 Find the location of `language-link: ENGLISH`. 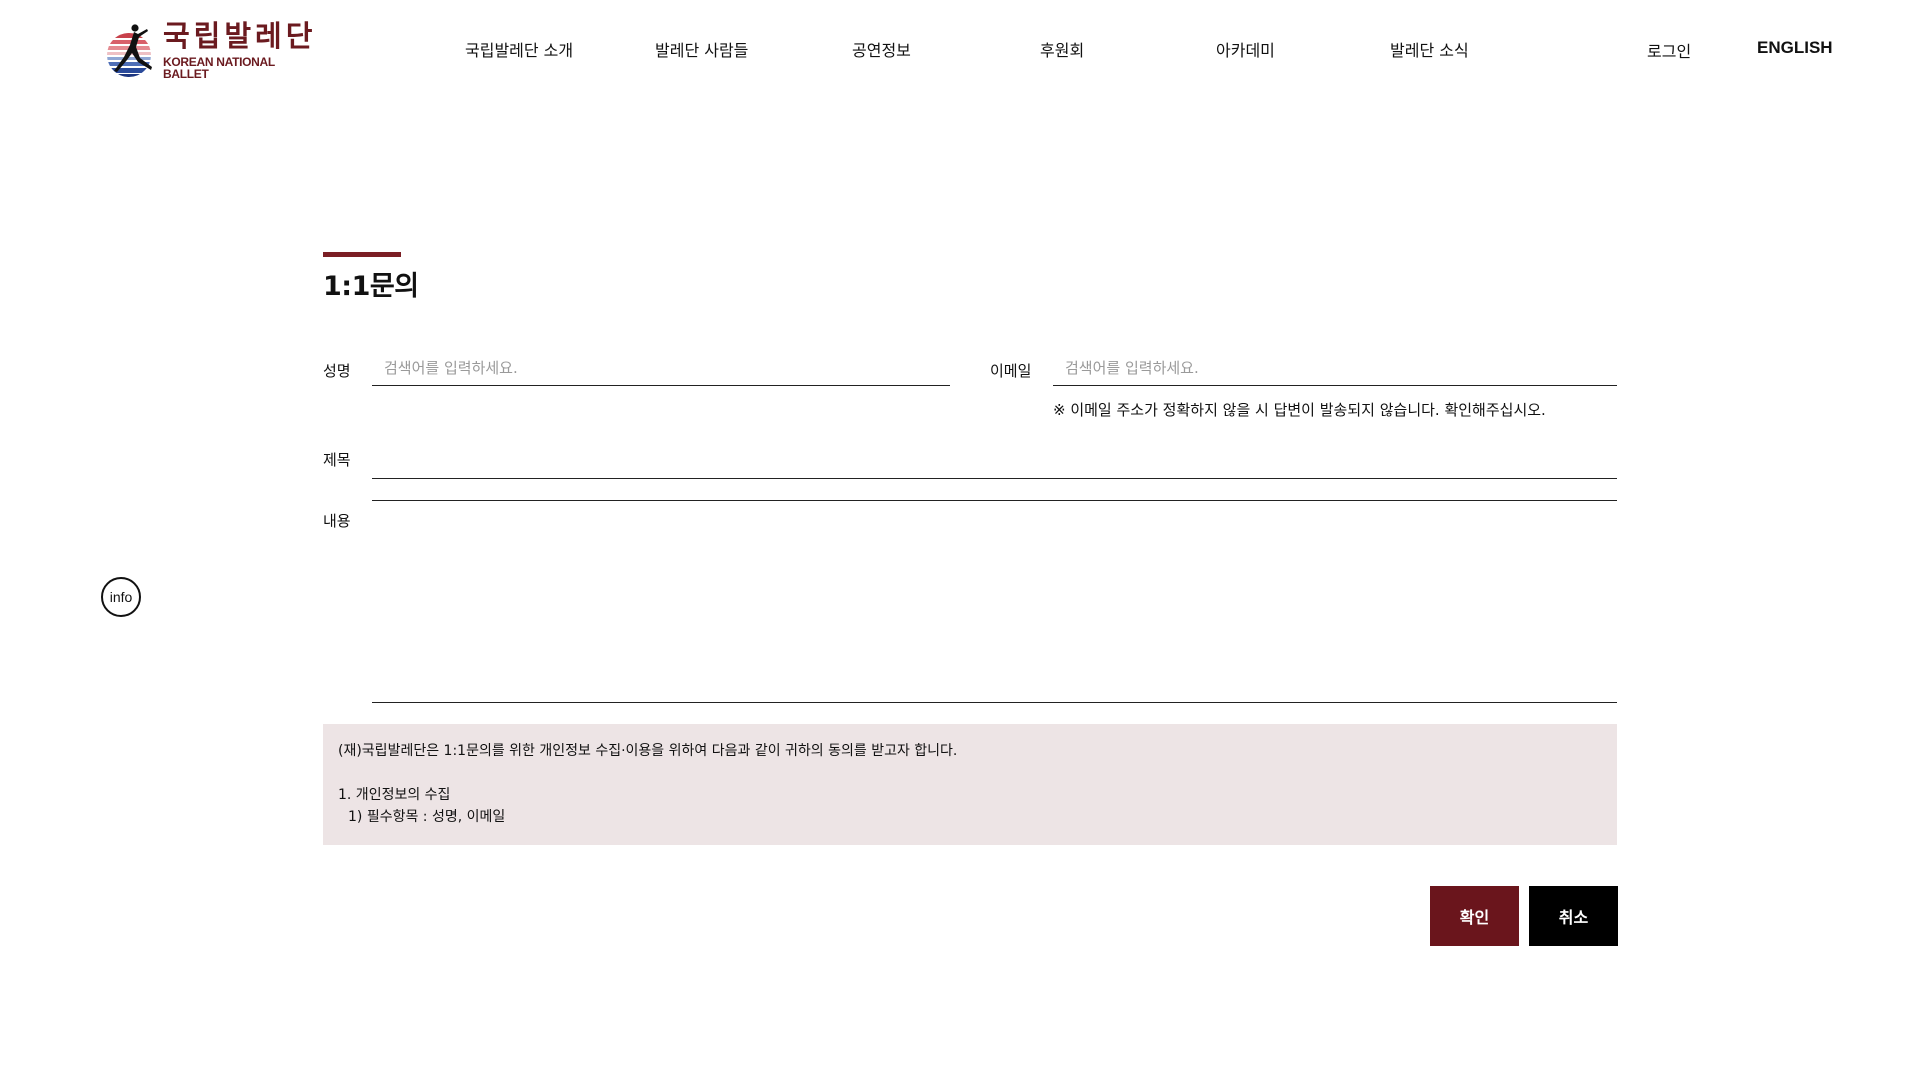

language-link: ENGLISH is located at coordinates (1795, 48).